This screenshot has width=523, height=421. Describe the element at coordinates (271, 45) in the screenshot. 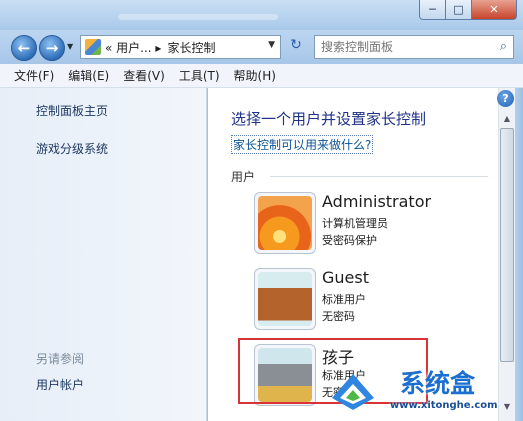

I see `address-dropdown-icon: ▼` at that location.